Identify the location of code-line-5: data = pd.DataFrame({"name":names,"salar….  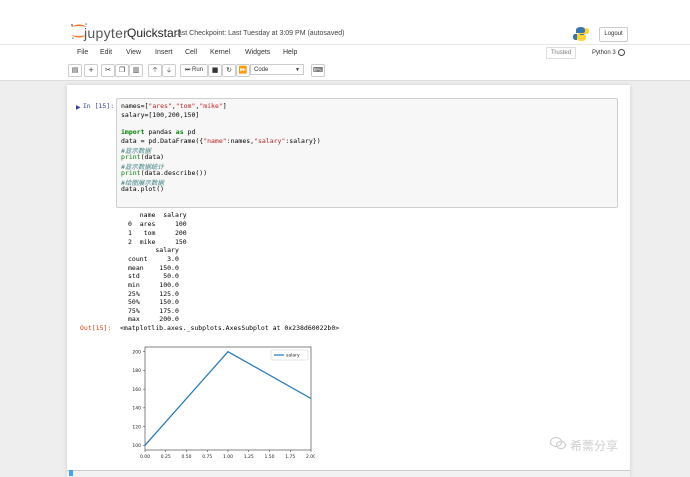
(221, 141).